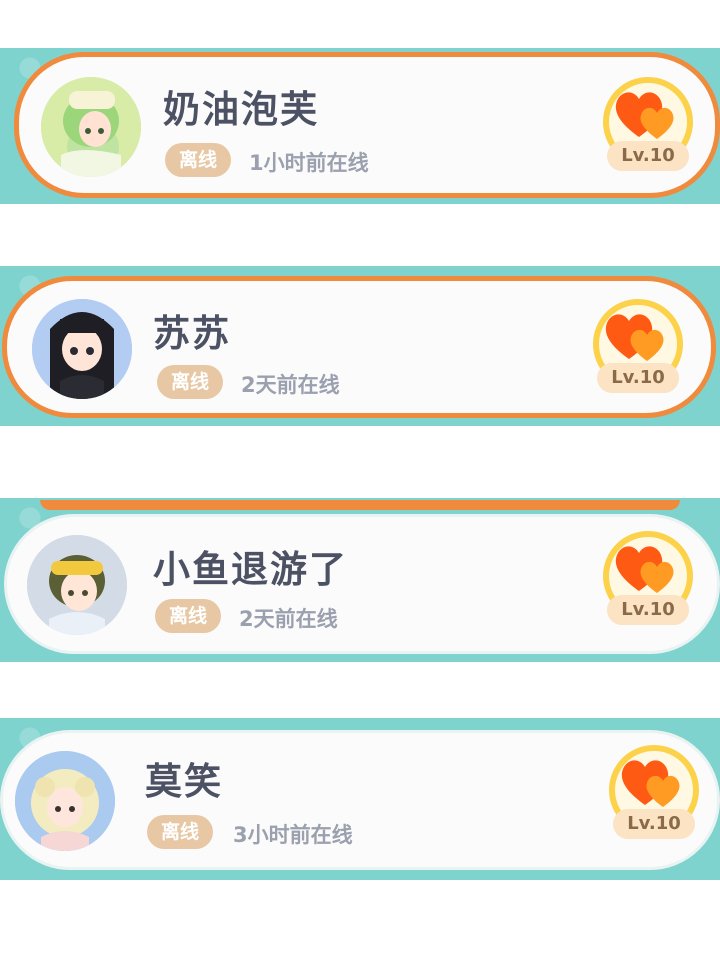 This screenshot has width=720, height=960. I want to click on friend-card: 小鱼退游了 离线 2天前在线 Lv.10, so click(362, 584).